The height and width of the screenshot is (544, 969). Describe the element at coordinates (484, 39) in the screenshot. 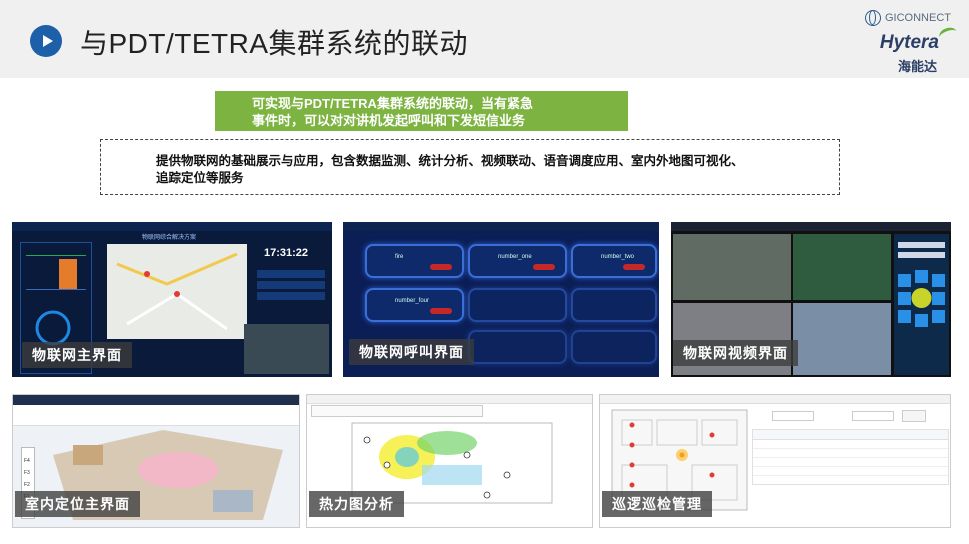

I see `slide-header: 与PDT/TETRA集群系统的联动 GICONNECT Hytera 海能达` at that location.